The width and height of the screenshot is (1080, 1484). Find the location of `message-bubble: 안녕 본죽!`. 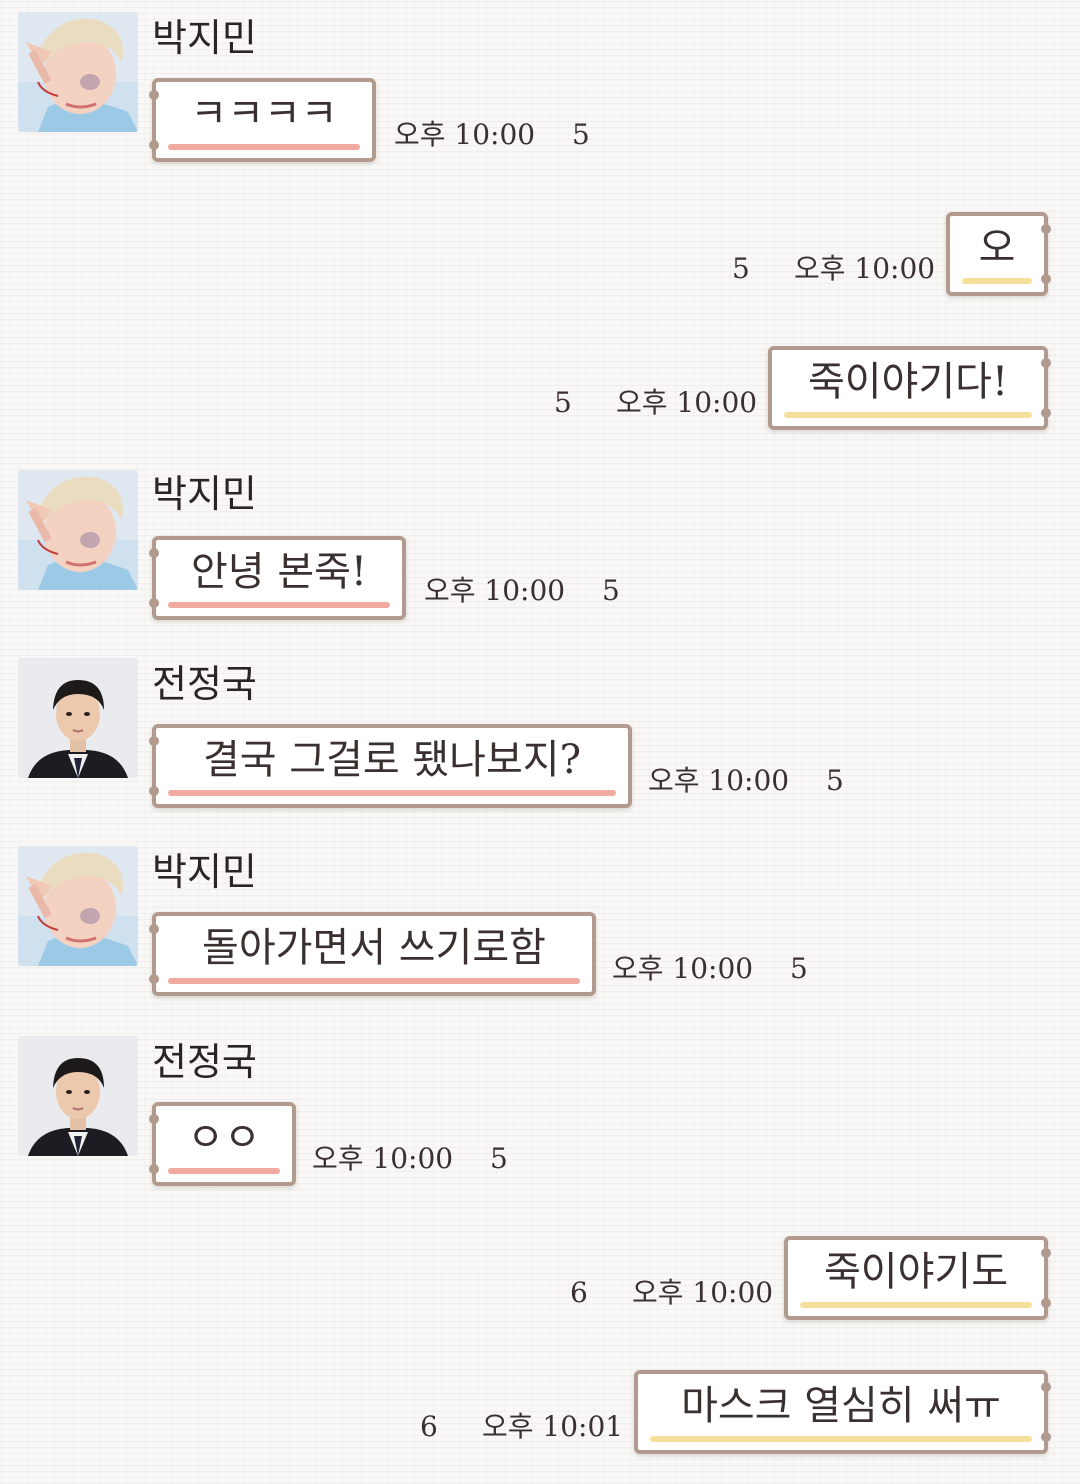

message-bubble: 안녕 본죽! is located at coordinates (277, 578).